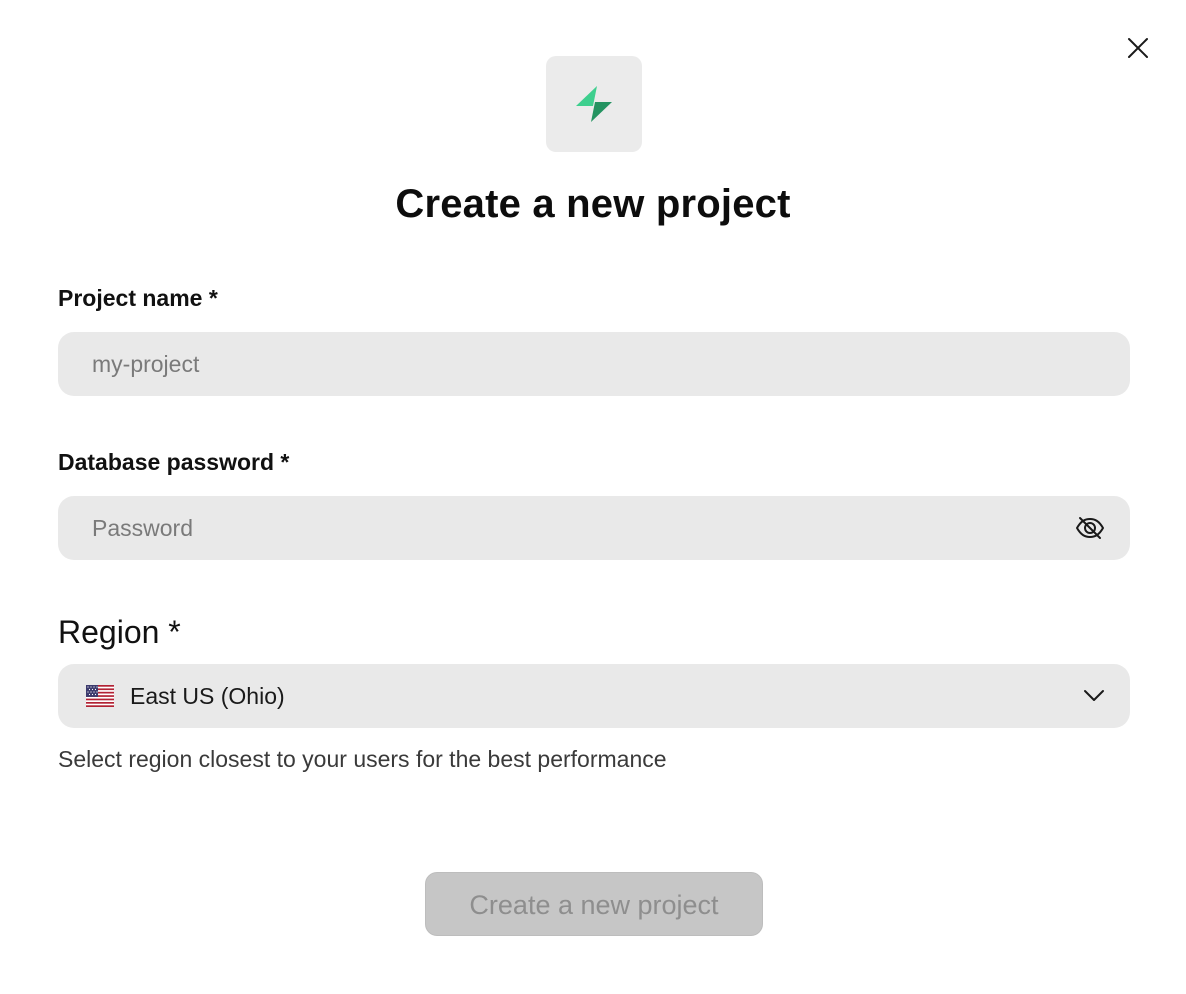  I want to click on create-project-button: Create a new project, so click(594, 904).